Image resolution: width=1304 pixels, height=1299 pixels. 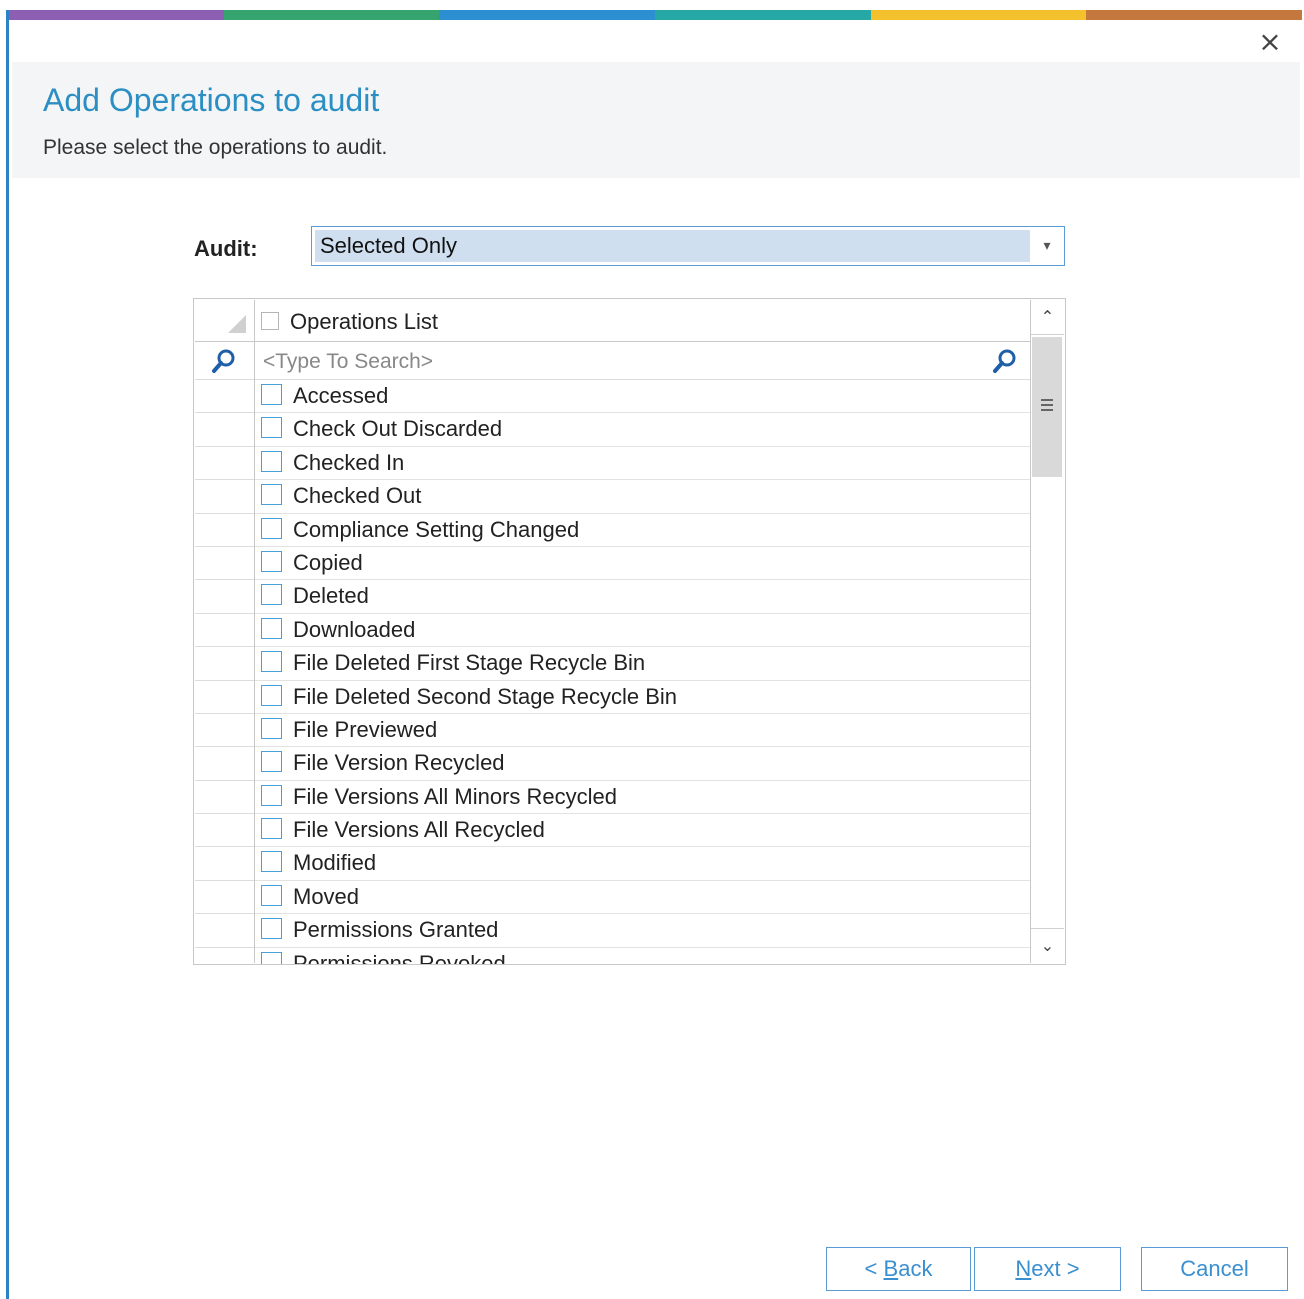 I want to click on list-item: Compliance Setting Changed, so click(x=642, y=530).